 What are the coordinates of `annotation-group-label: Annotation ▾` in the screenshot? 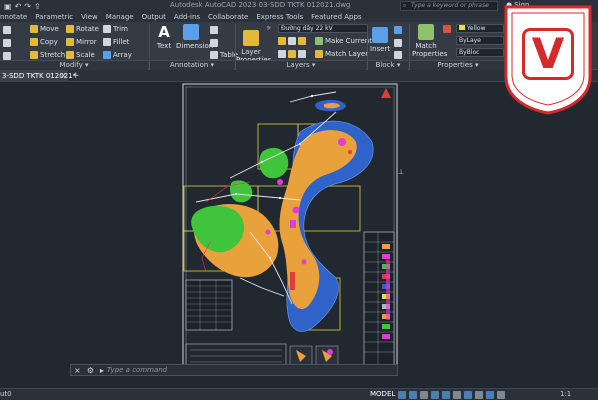 It's located at (192, 65).